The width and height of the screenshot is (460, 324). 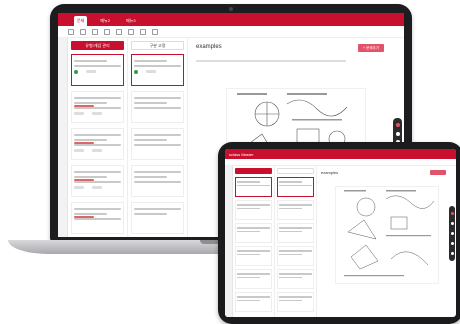 I want to click on tablet-top-bar: sclass Master, so click(x=340, y=154).